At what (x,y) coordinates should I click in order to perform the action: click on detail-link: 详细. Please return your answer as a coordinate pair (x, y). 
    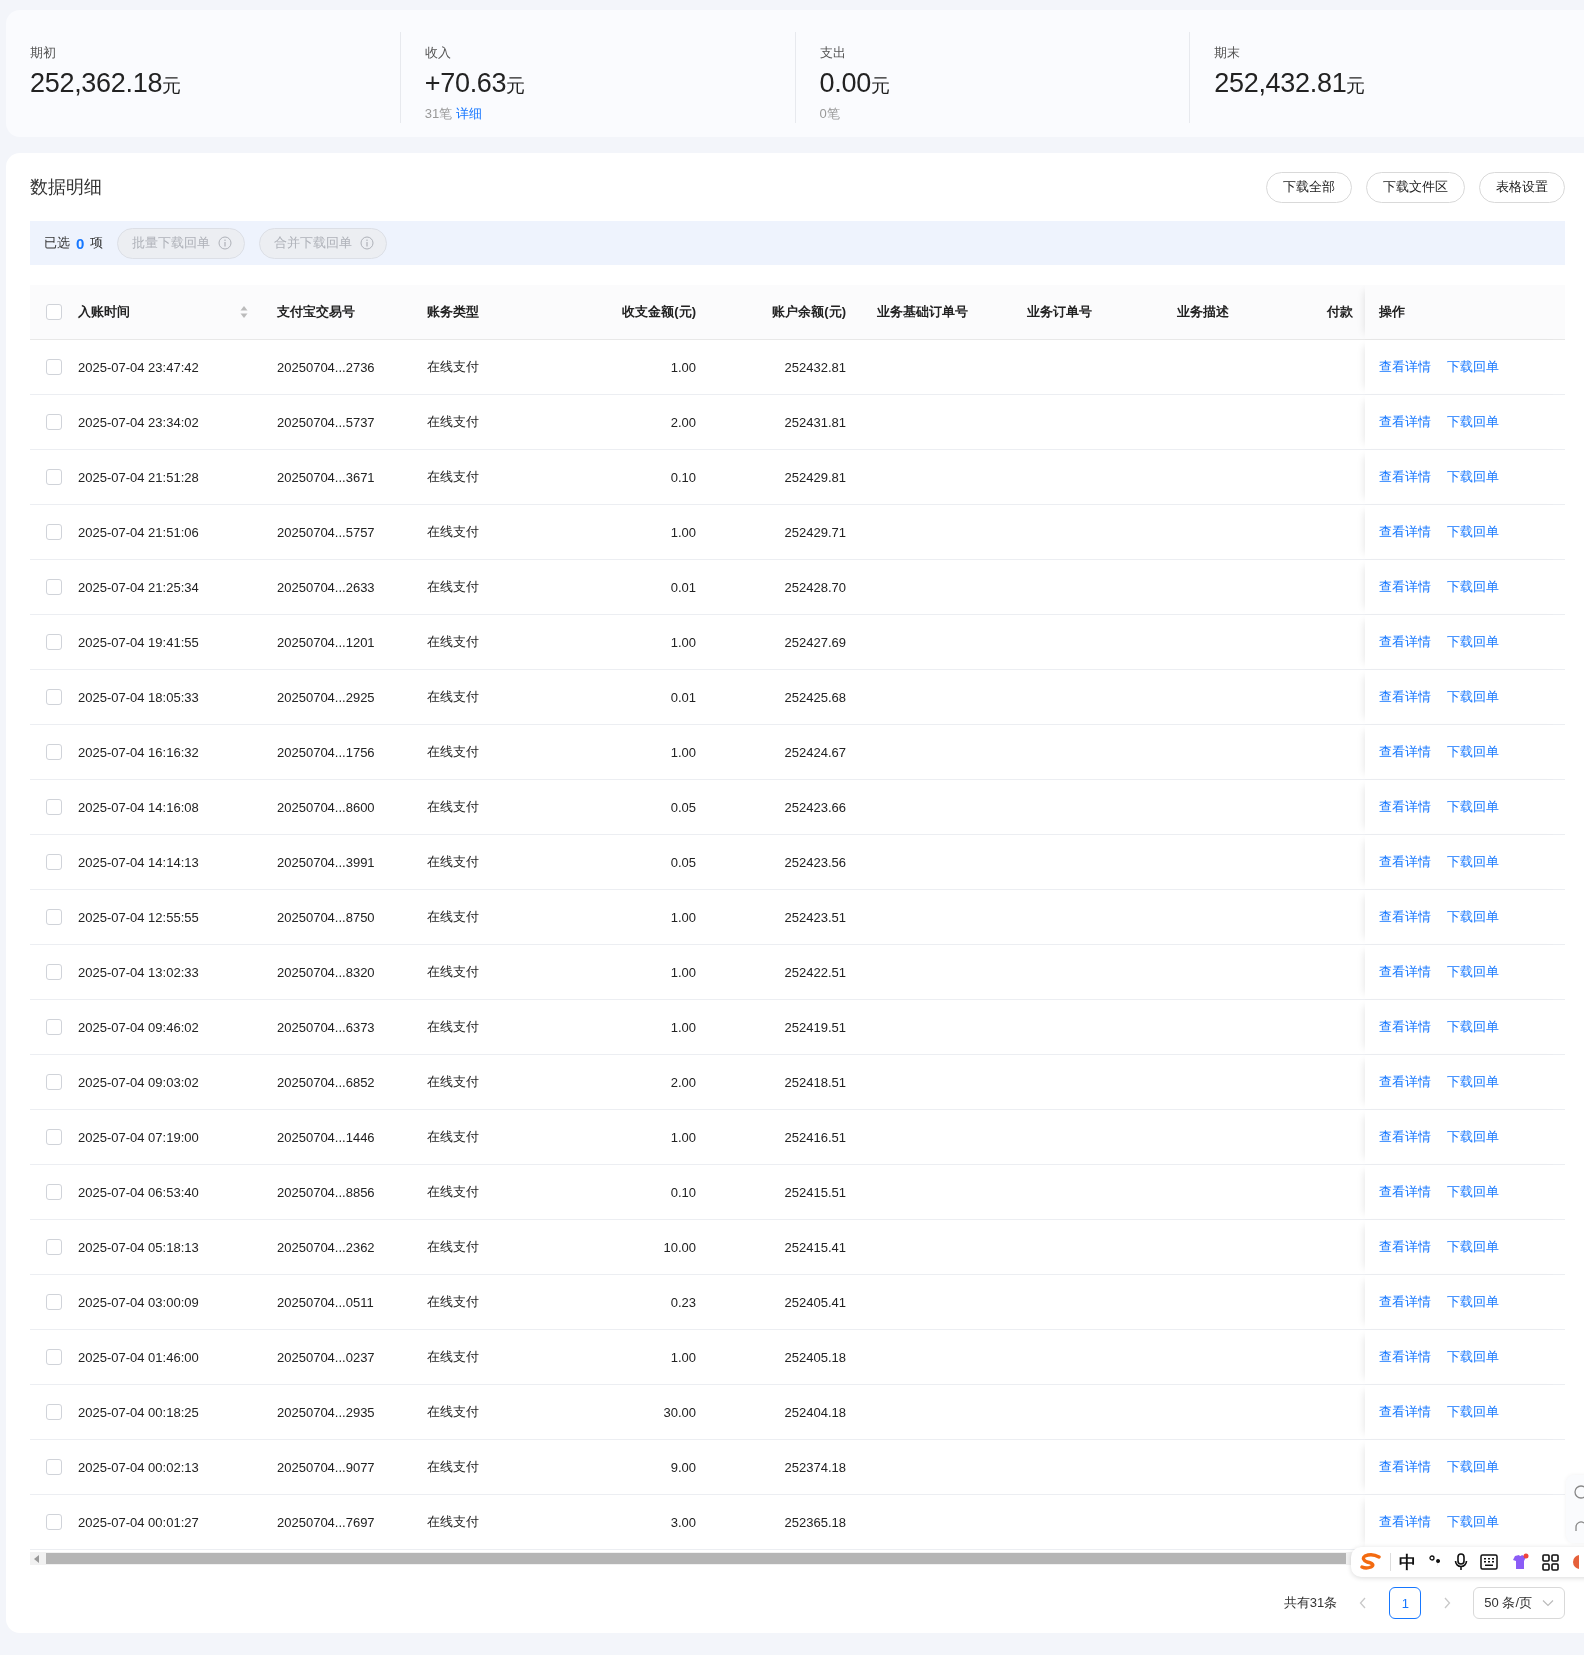
    Looking at the image, I should click on (469, 114).